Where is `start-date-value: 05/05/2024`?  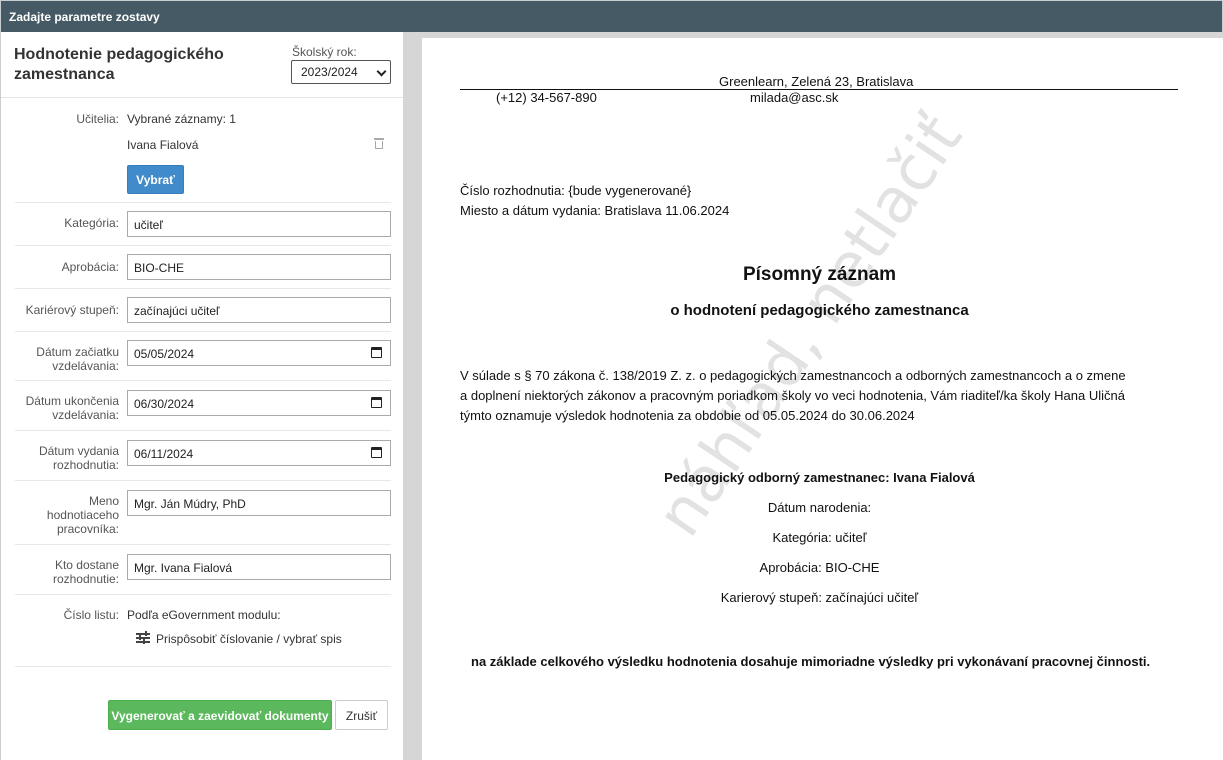
start-date-value: 05/05/2024 is located at coordinates (164, 354).